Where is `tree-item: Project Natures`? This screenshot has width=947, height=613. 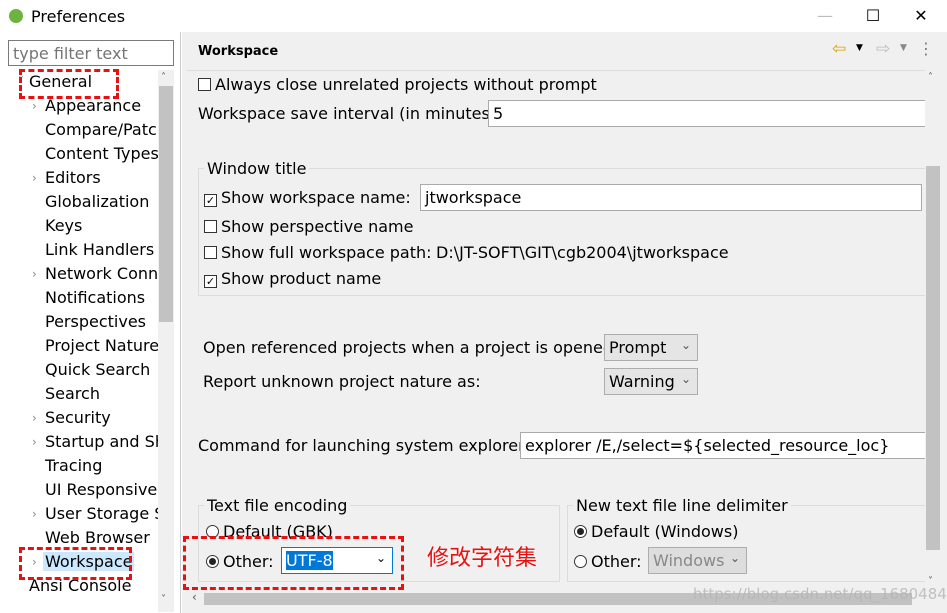 tree-item: Project Natures is located at coordinates (101, 345).